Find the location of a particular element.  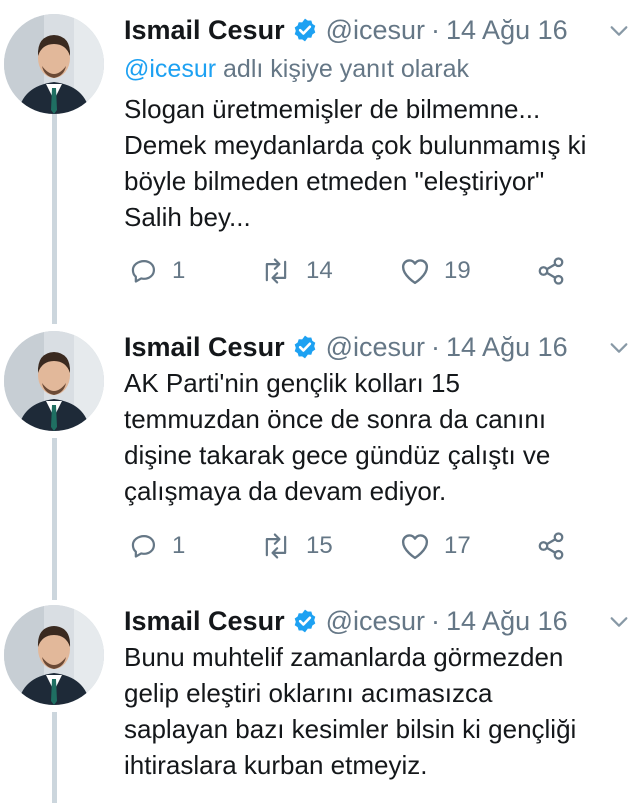

like-count: 17 is located at coordinates (457, 545).